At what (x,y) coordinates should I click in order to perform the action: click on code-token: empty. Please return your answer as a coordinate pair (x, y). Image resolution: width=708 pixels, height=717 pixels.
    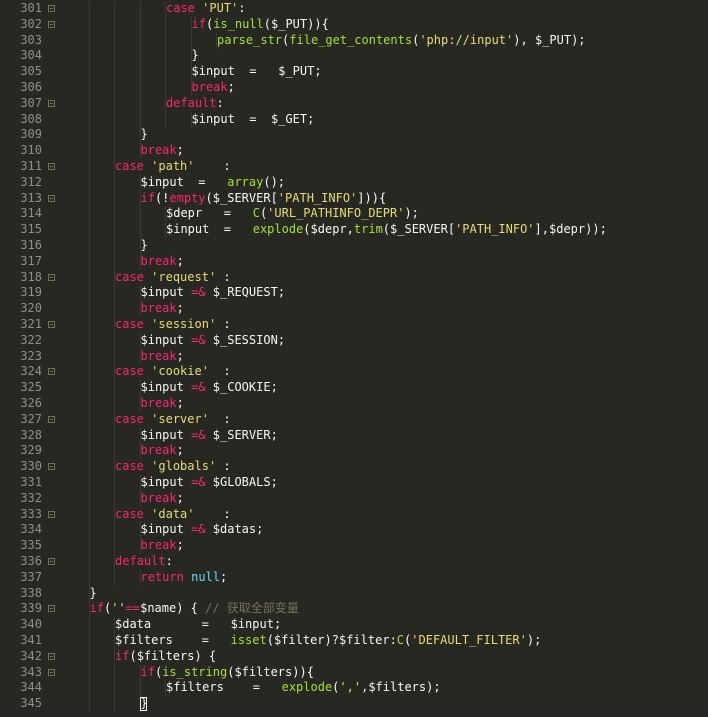
    Looking at the image, I should click on (187, 197).